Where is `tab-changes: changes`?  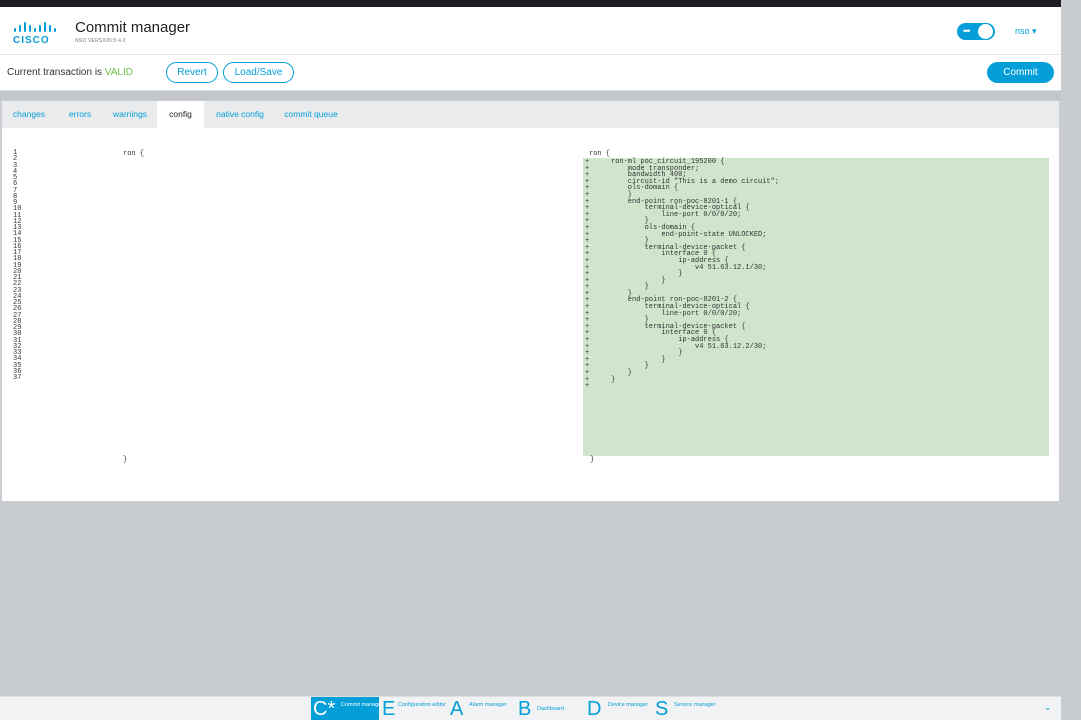
tab-changes: changes is located at coordinates (29, 114).